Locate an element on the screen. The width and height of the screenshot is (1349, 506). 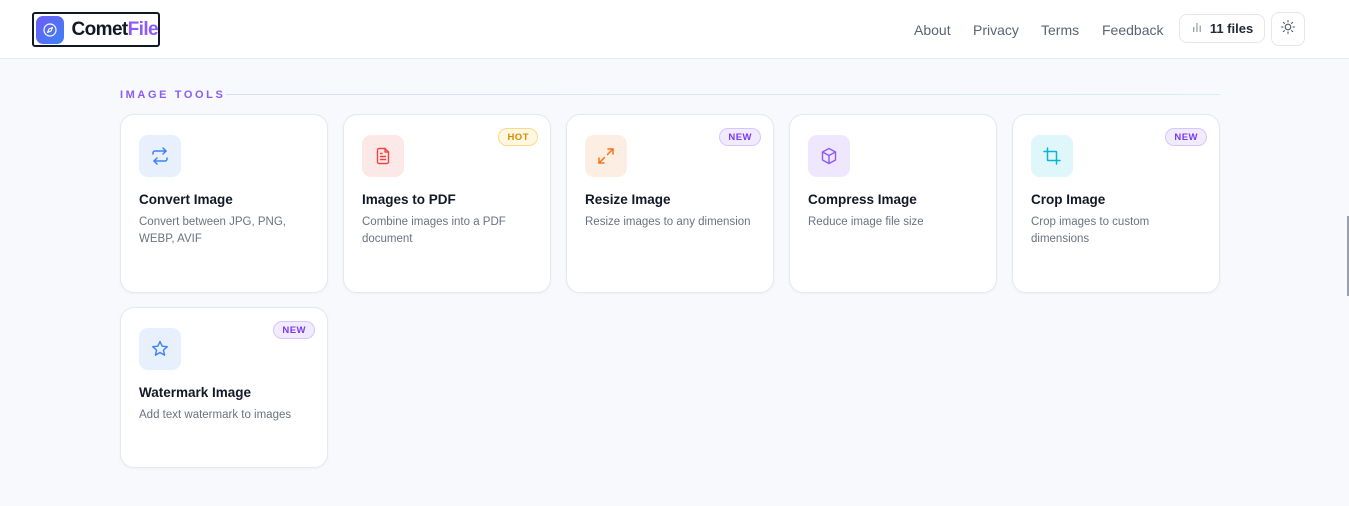
section-divider is located at coordinates (723, 94).